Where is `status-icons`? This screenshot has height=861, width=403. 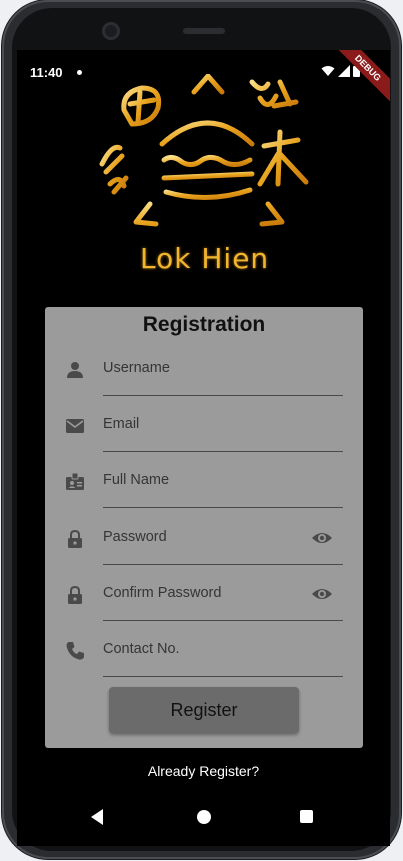
status-icons is located at coordinates (340, 71).